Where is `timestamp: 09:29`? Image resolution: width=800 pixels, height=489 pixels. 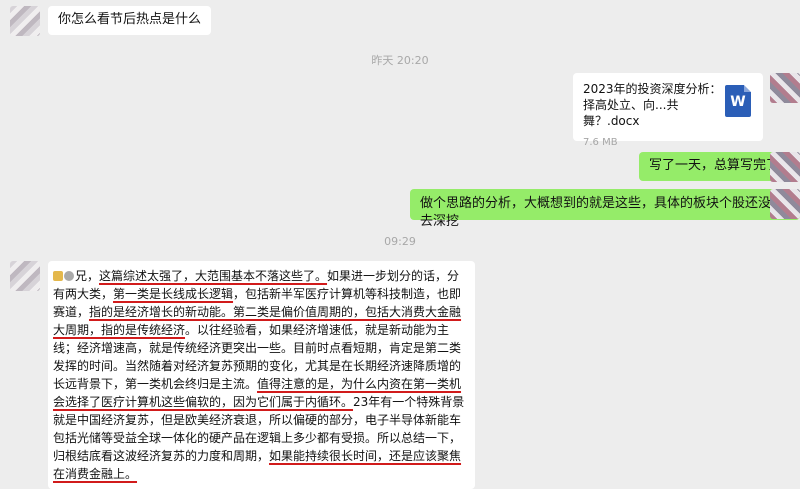
timestamp: 09:29 is located at coordinates (400, 241).